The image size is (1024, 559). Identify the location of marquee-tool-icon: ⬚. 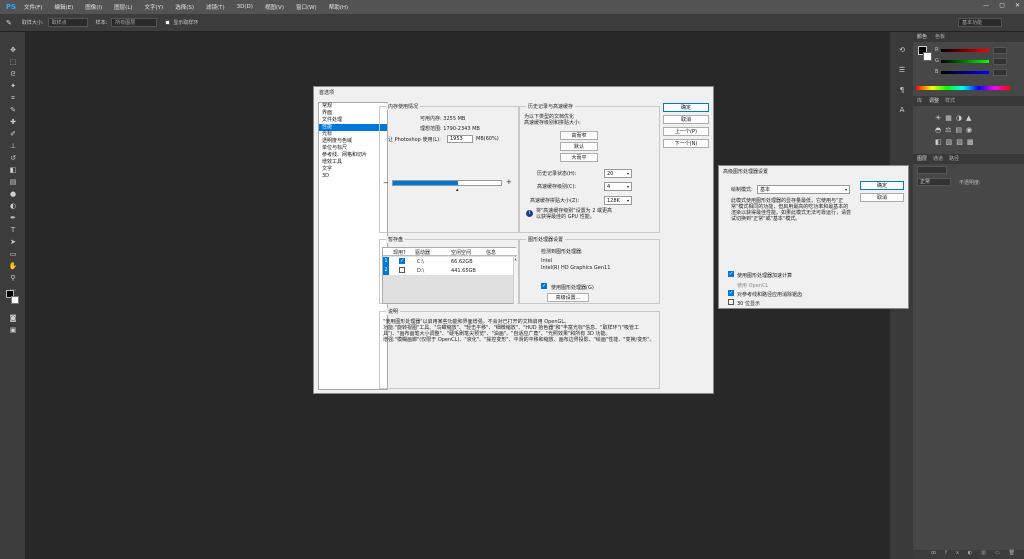
(13, 62).